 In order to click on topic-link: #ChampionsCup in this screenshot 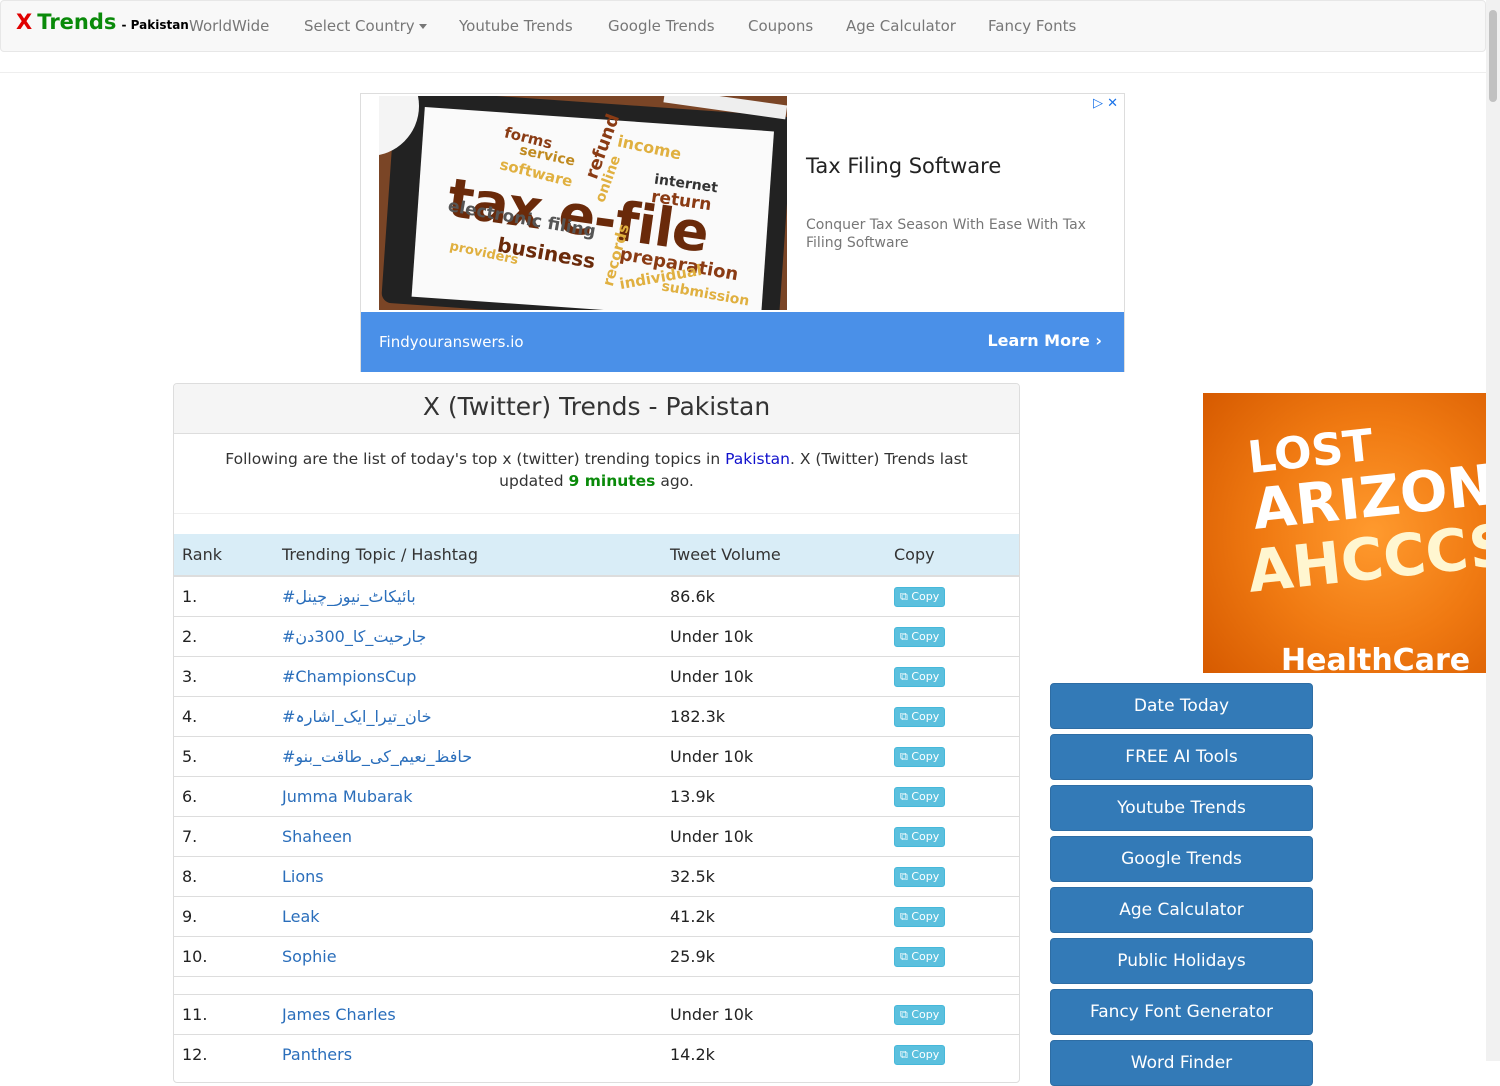, I will do `click(349, 676)`.